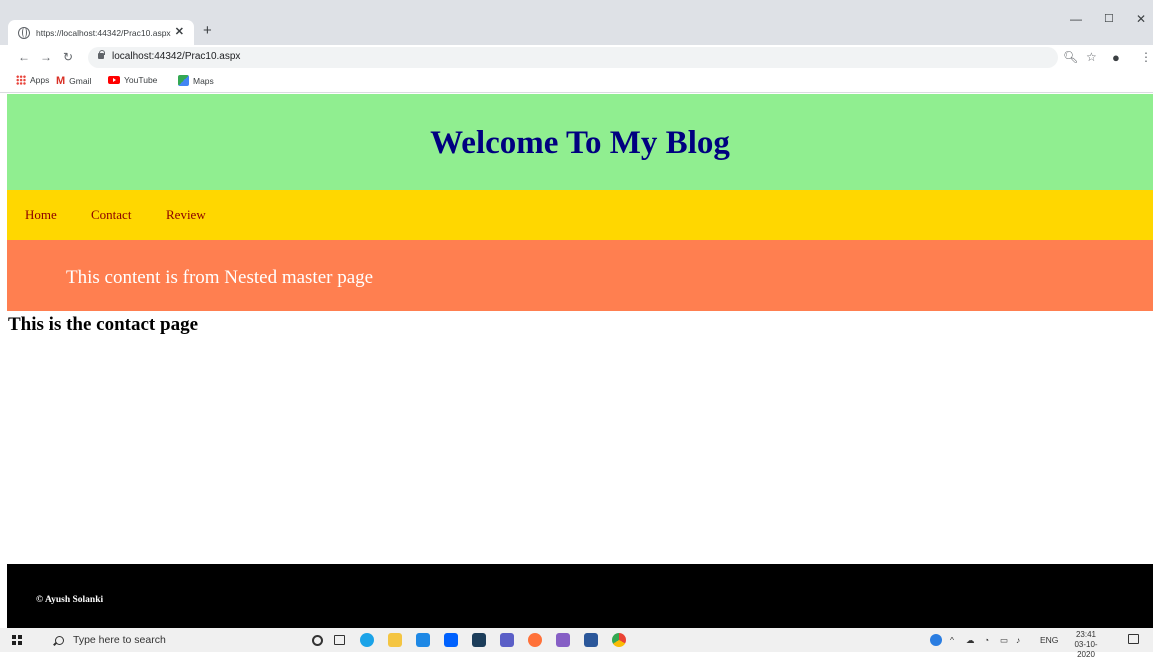  Describe the element at coordinates (59, 640) in the screenshot. I see `search-icon` at that location.